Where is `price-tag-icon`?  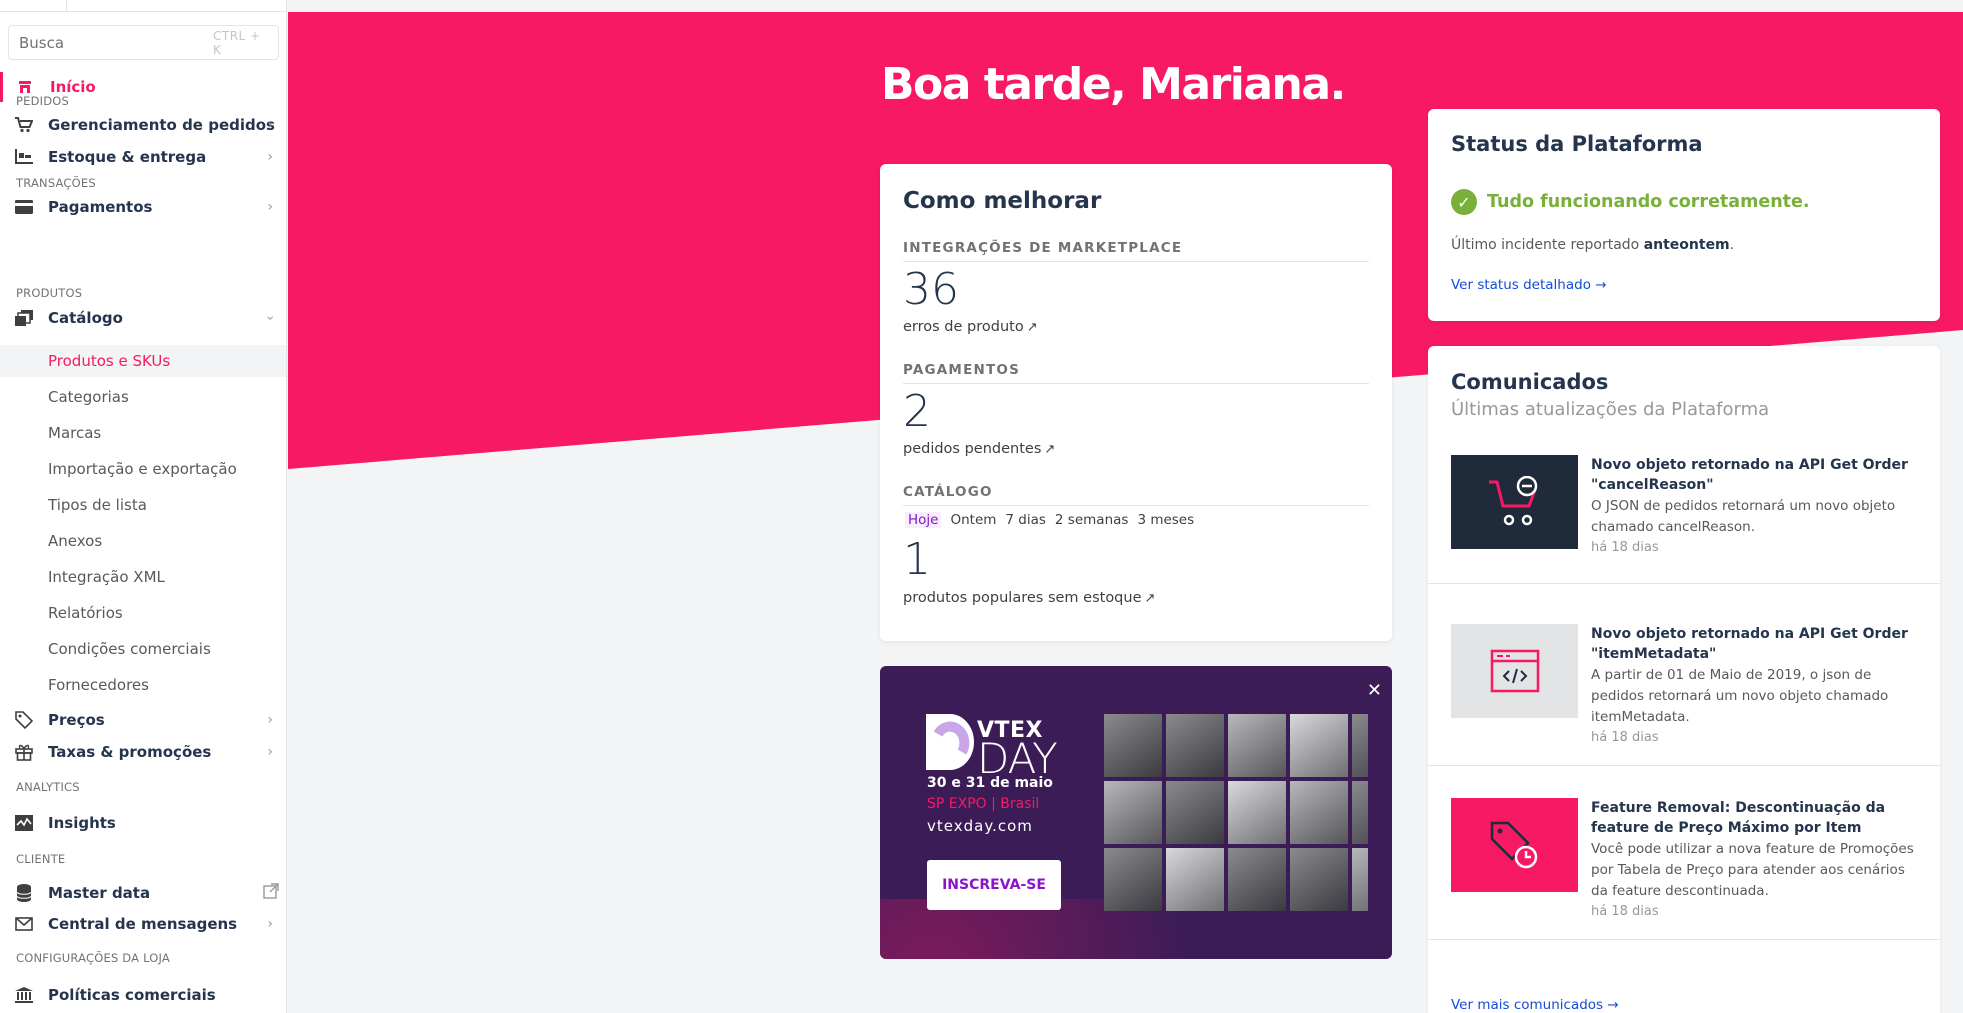 price-tag-icon is located at coordinates (24, 720).